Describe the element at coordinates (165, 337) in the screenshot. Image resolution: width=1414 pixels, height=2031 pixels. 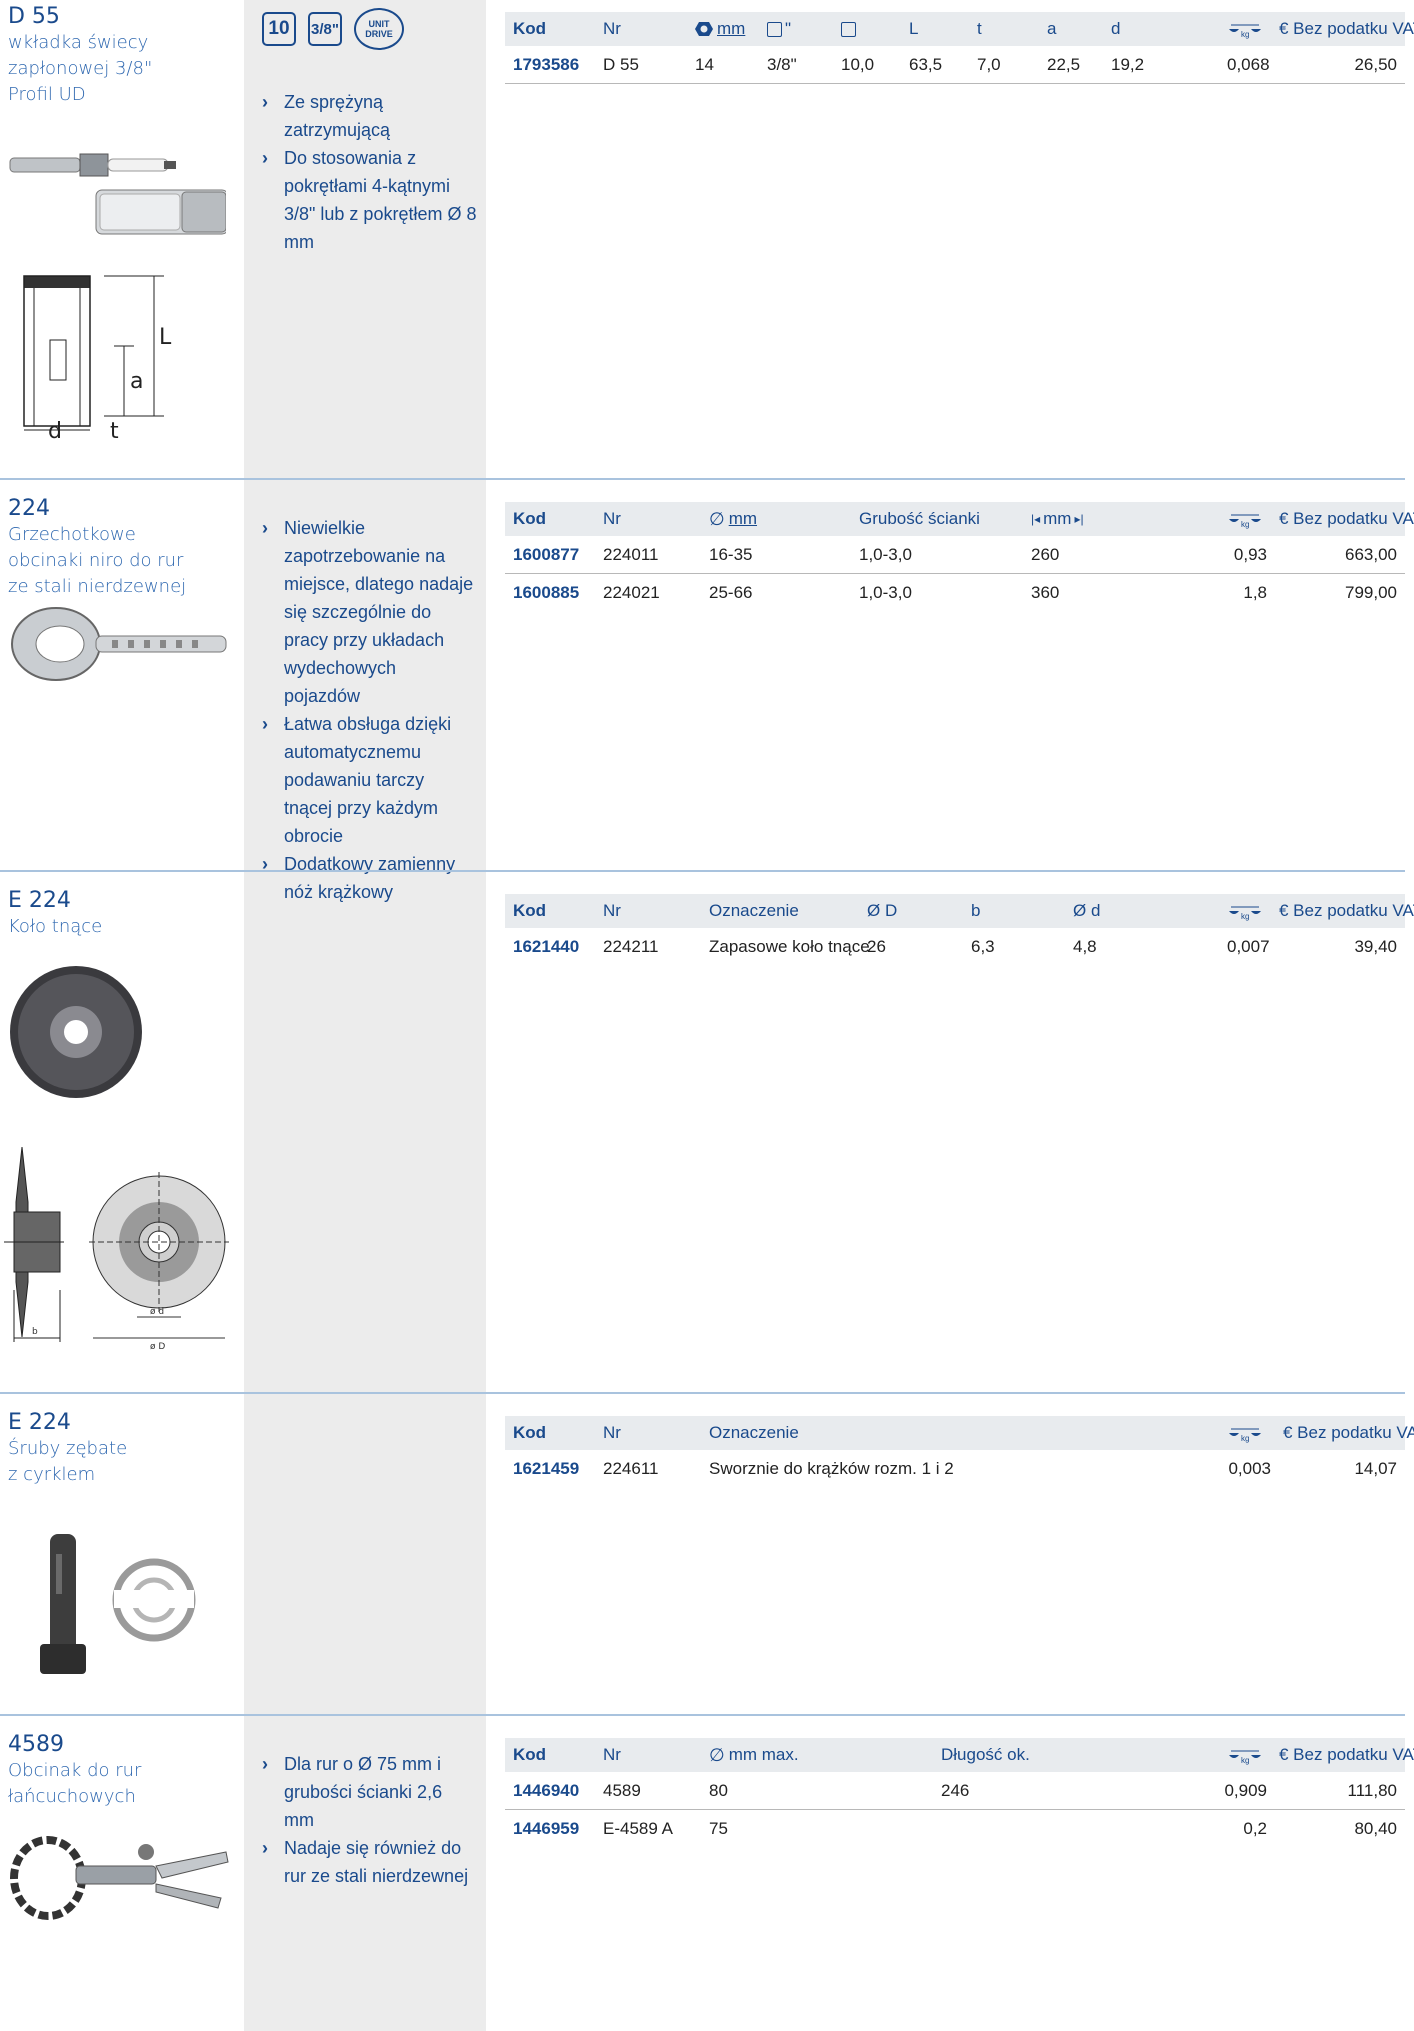
I see `dimension-label: L` at that location.